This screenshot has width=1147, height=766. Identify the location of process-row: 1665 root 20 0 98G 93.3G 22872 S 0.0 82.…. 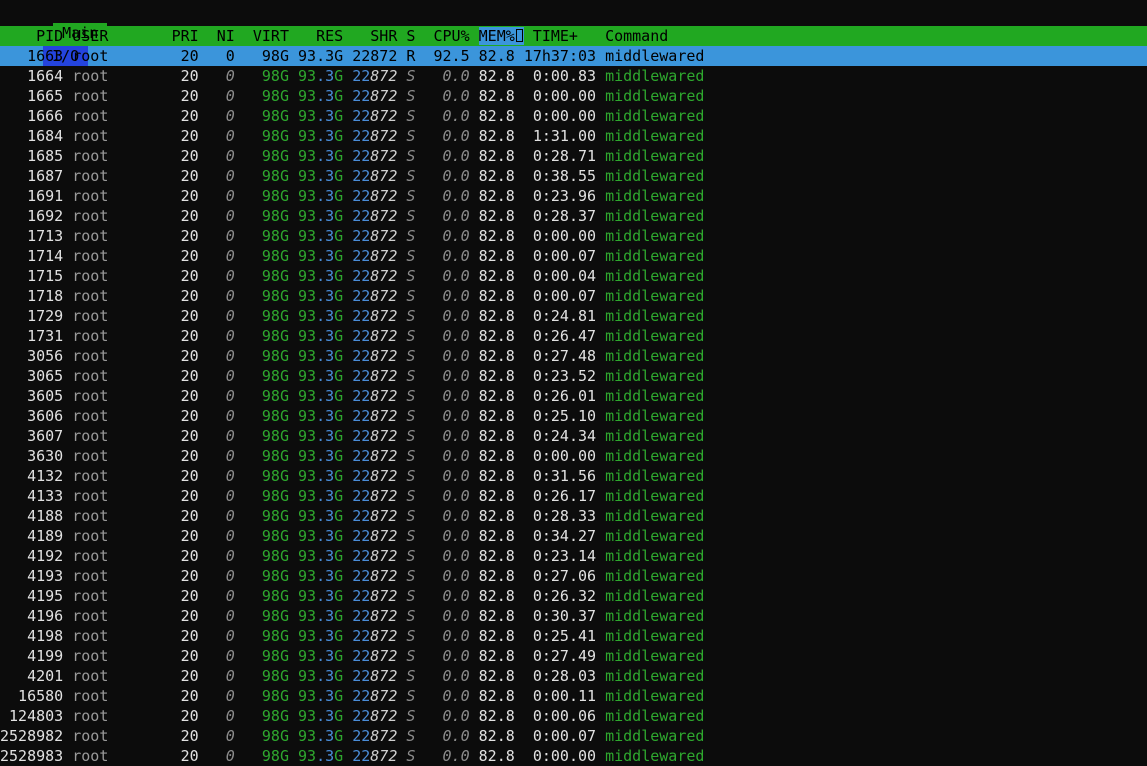
(573, 96).